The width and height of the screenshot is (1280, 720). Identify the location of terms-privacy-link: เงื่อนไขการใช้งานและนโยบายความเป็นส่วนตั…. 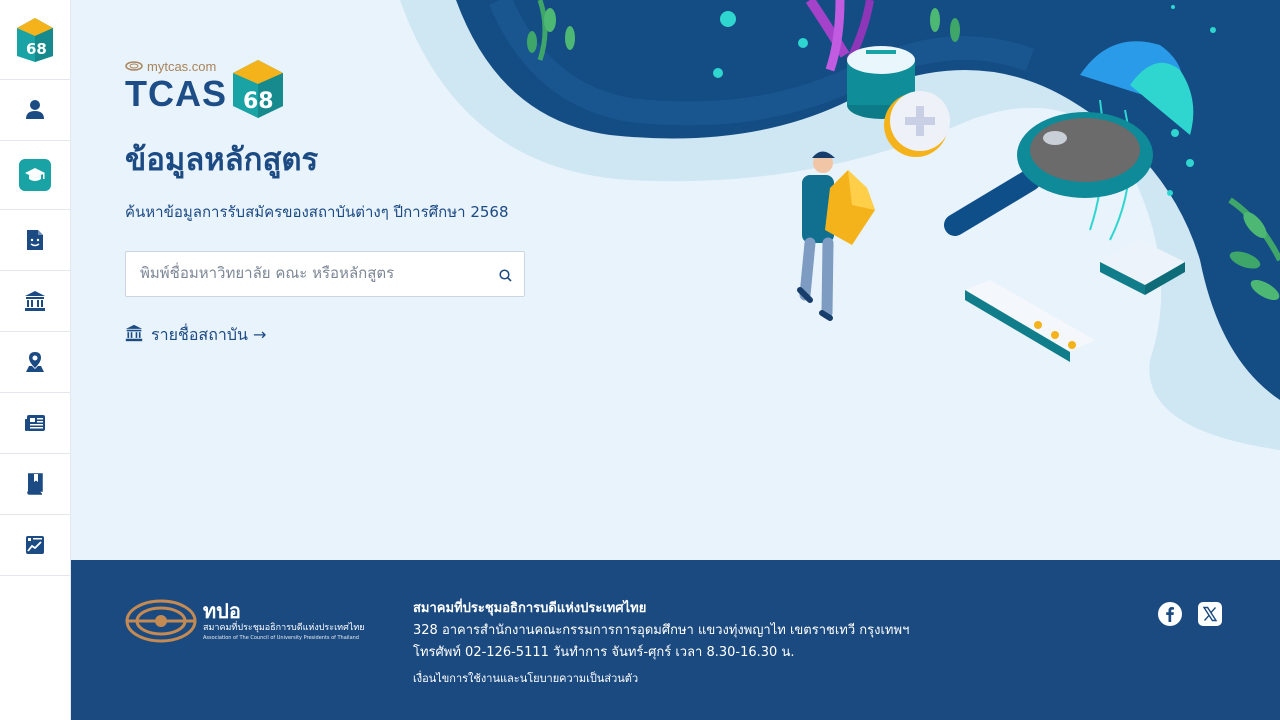
(661, 679).